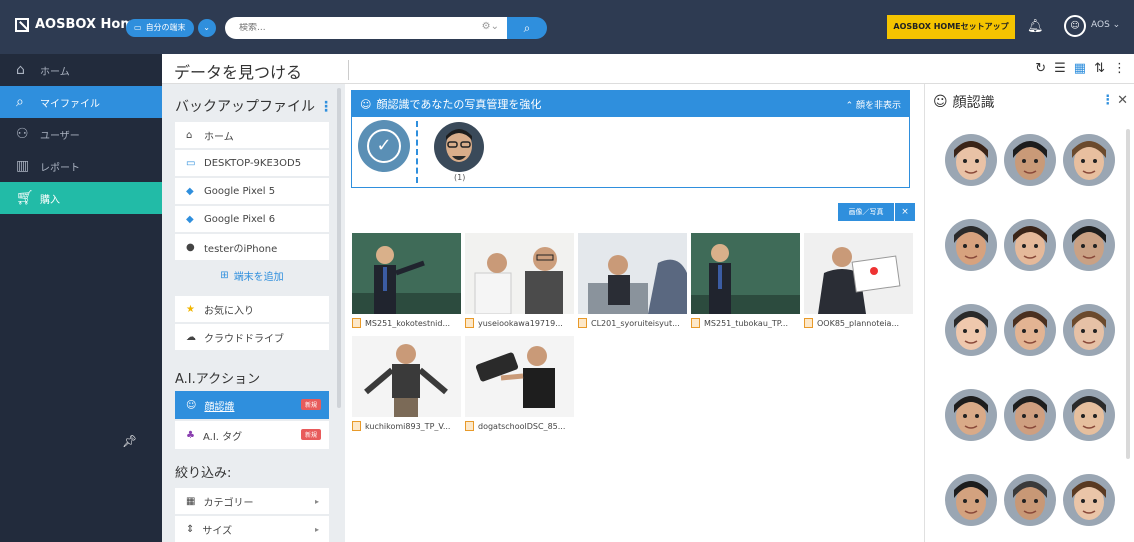 The height and width of the screenshot is (542, 1134). Describe the element at coordinates (905, 212) in the screenshot. I see `photo-filter-close-button: ×` at that location.